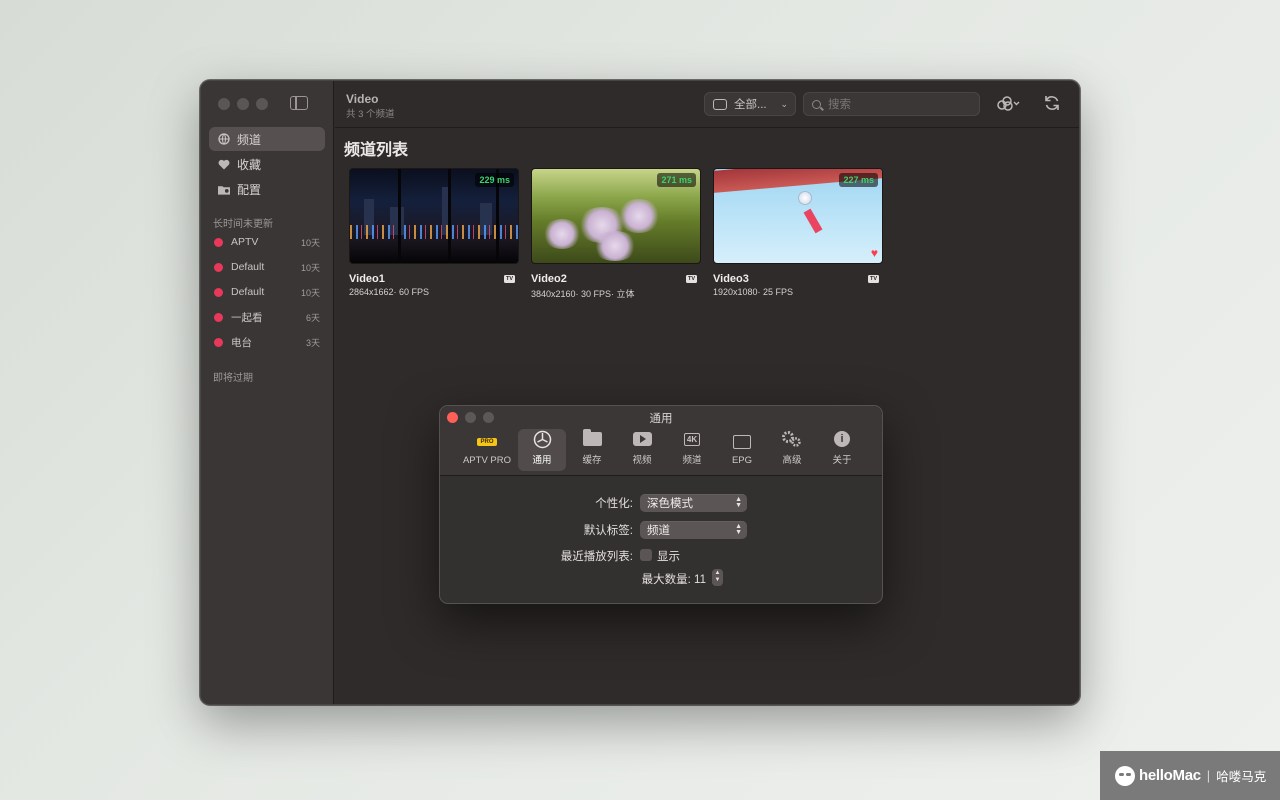 This screenshot has width=1280, height=800. I want to click on watermark-brand: helloMac, so click(1170, 775).